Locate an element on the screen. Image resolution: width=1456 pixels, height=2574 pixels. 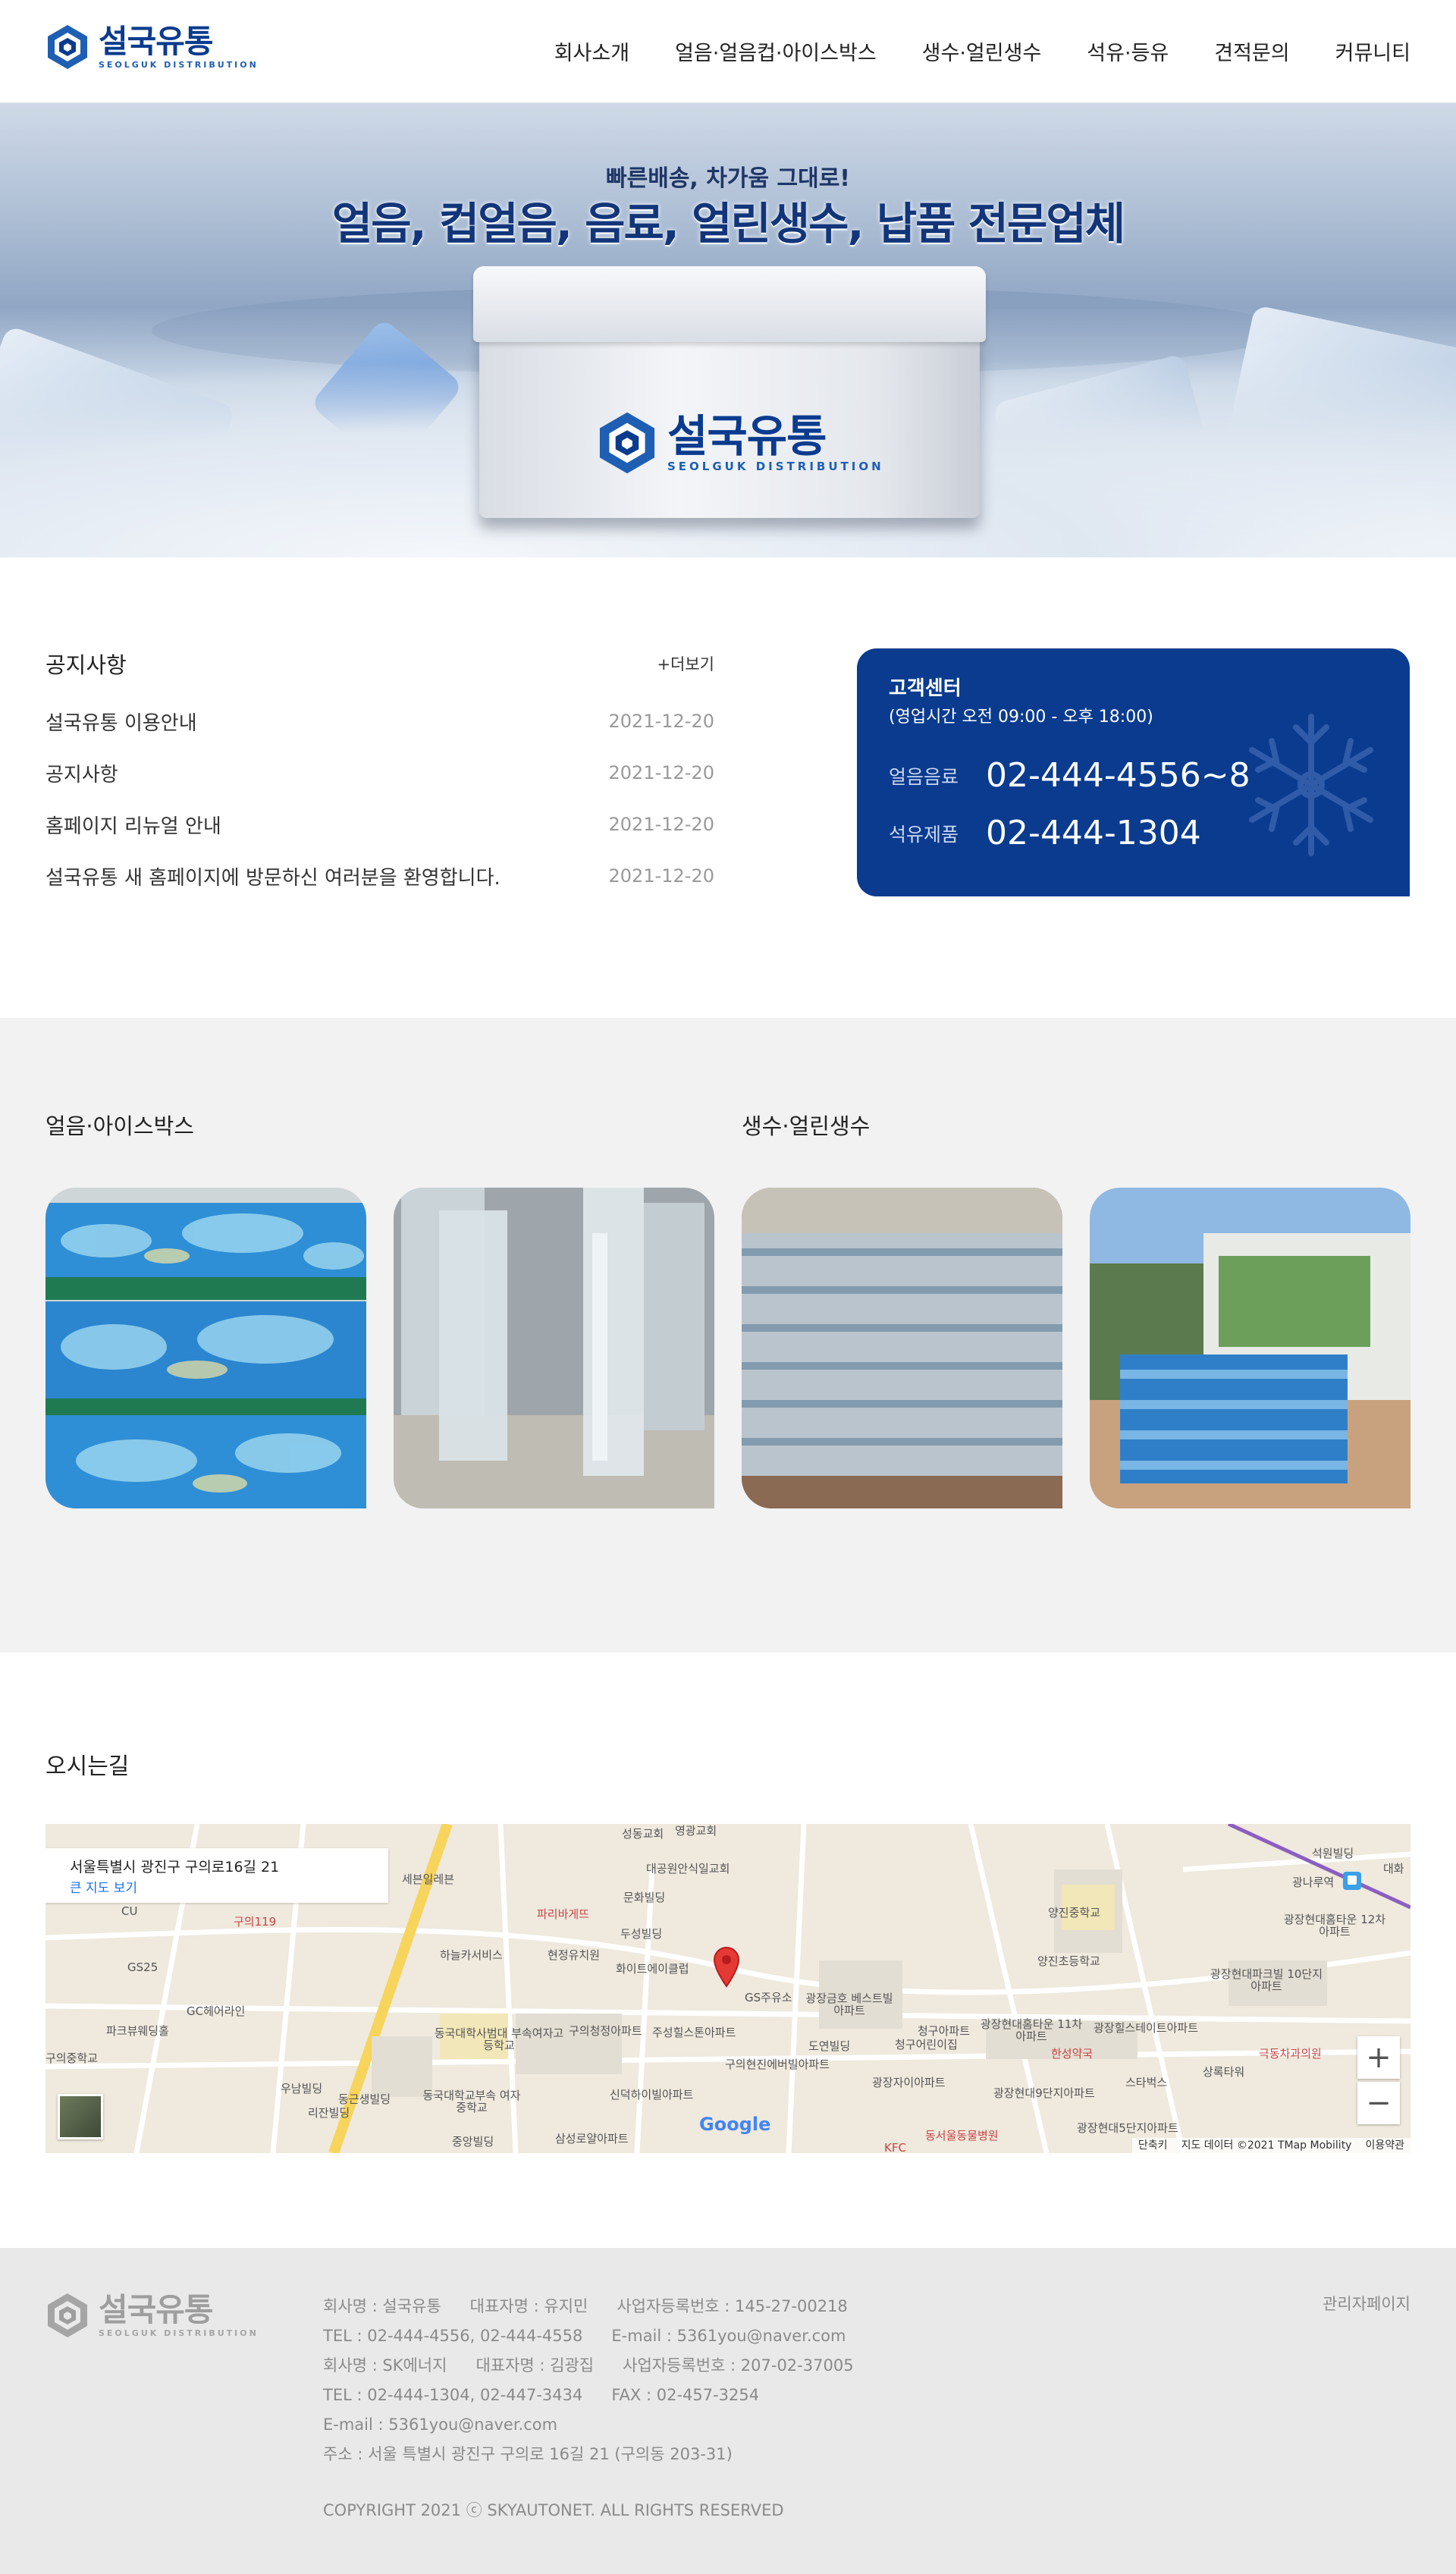
notice-title: 공지사항 is located at coordinates (86, 665).